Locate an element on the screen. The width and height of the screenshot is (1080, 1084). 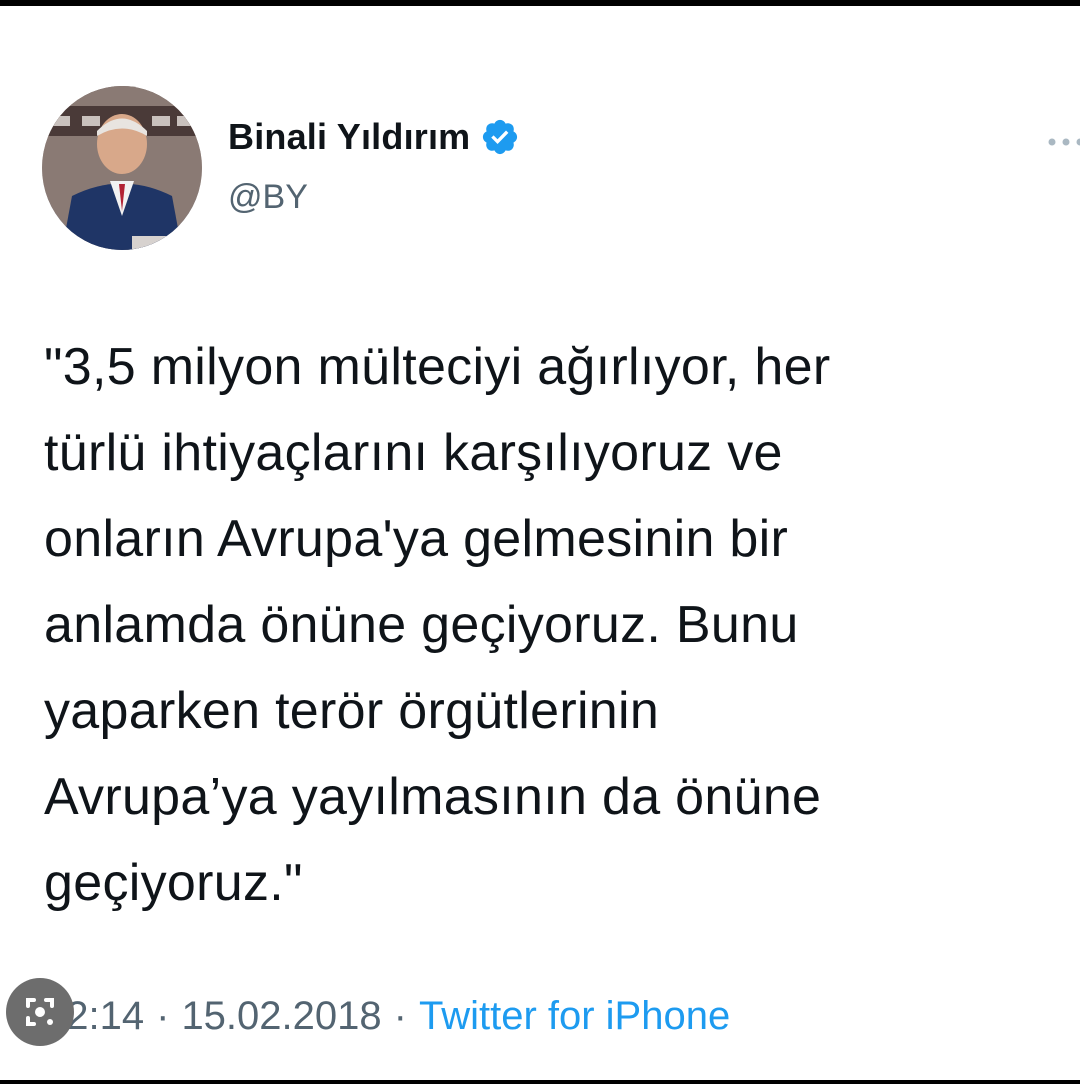
bottom-border is located at coordinates (540, 1082).